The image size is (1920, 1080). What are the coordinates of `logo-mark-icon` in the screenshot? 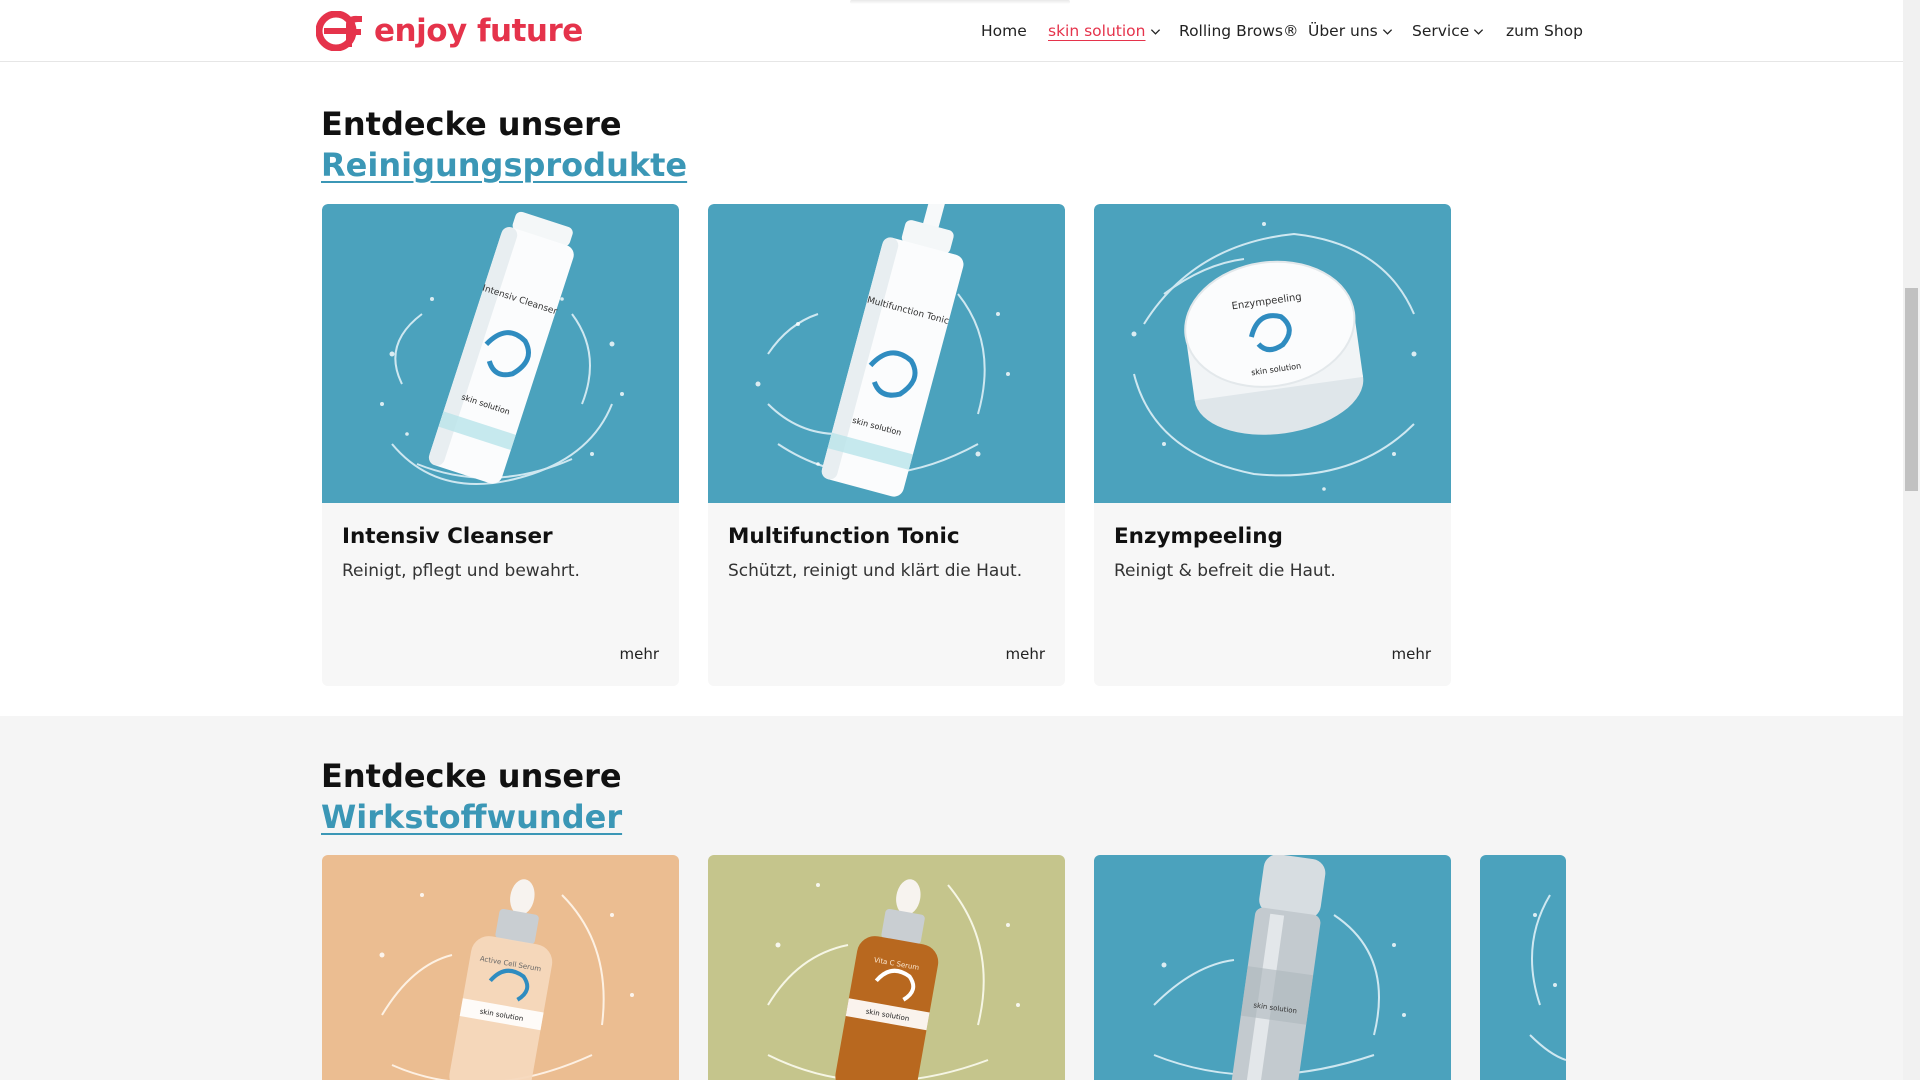 It's located at (339, 31).